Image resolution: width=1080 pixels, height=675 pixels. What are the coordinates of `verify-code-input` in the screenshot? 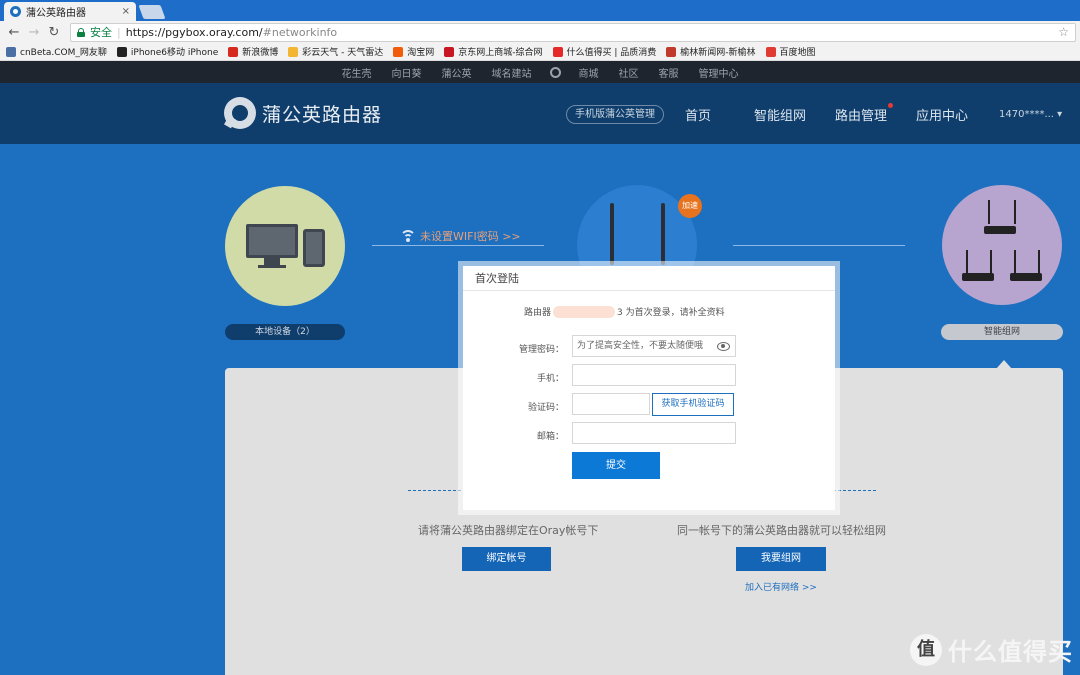 It's located at (611, 404).